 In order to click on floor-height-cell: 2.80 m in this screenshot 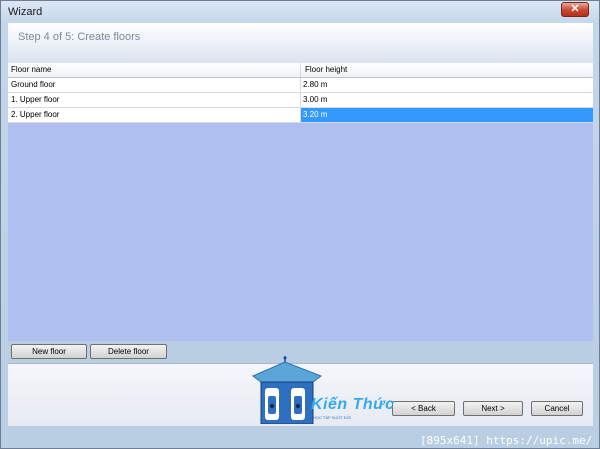, I will do `click(447, 85)`.